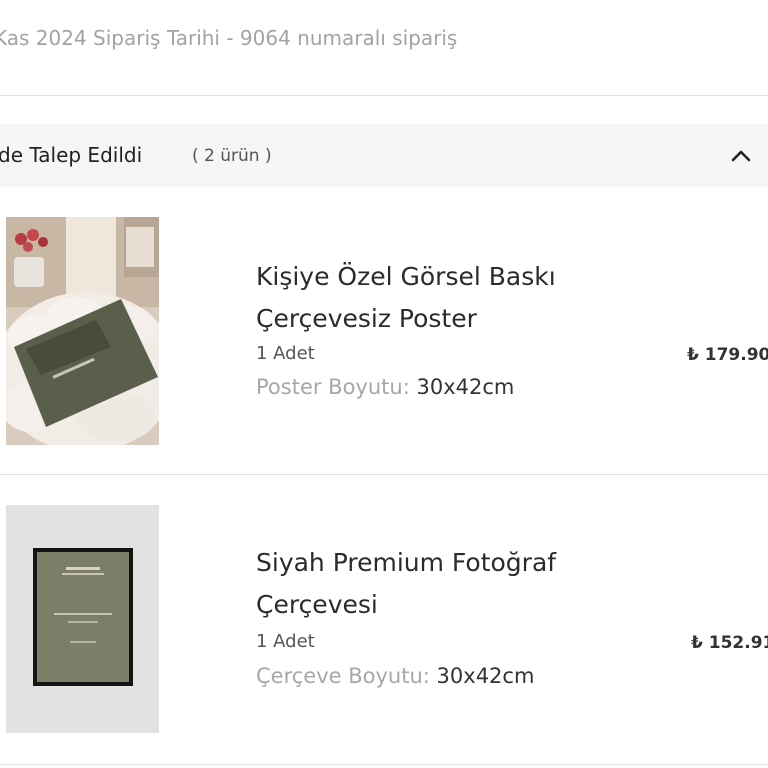  I want to click on option-label: Çerçeve Boyutu:, so click(343, 676).